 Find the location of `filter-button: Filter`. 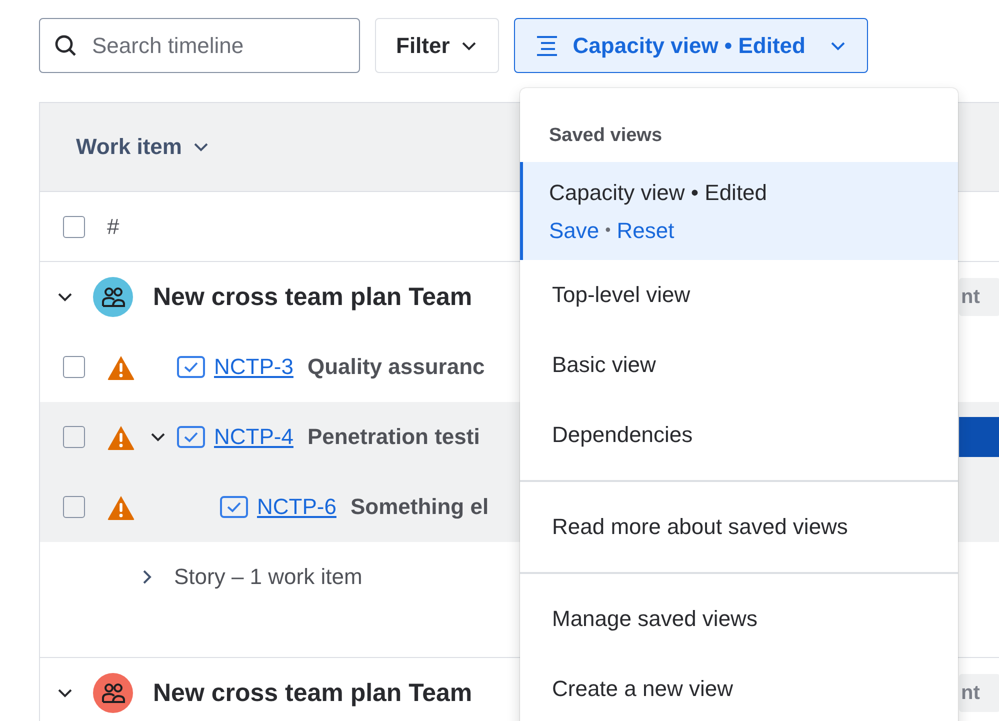

filter-button: Filter is located at coordinates (437, 45).